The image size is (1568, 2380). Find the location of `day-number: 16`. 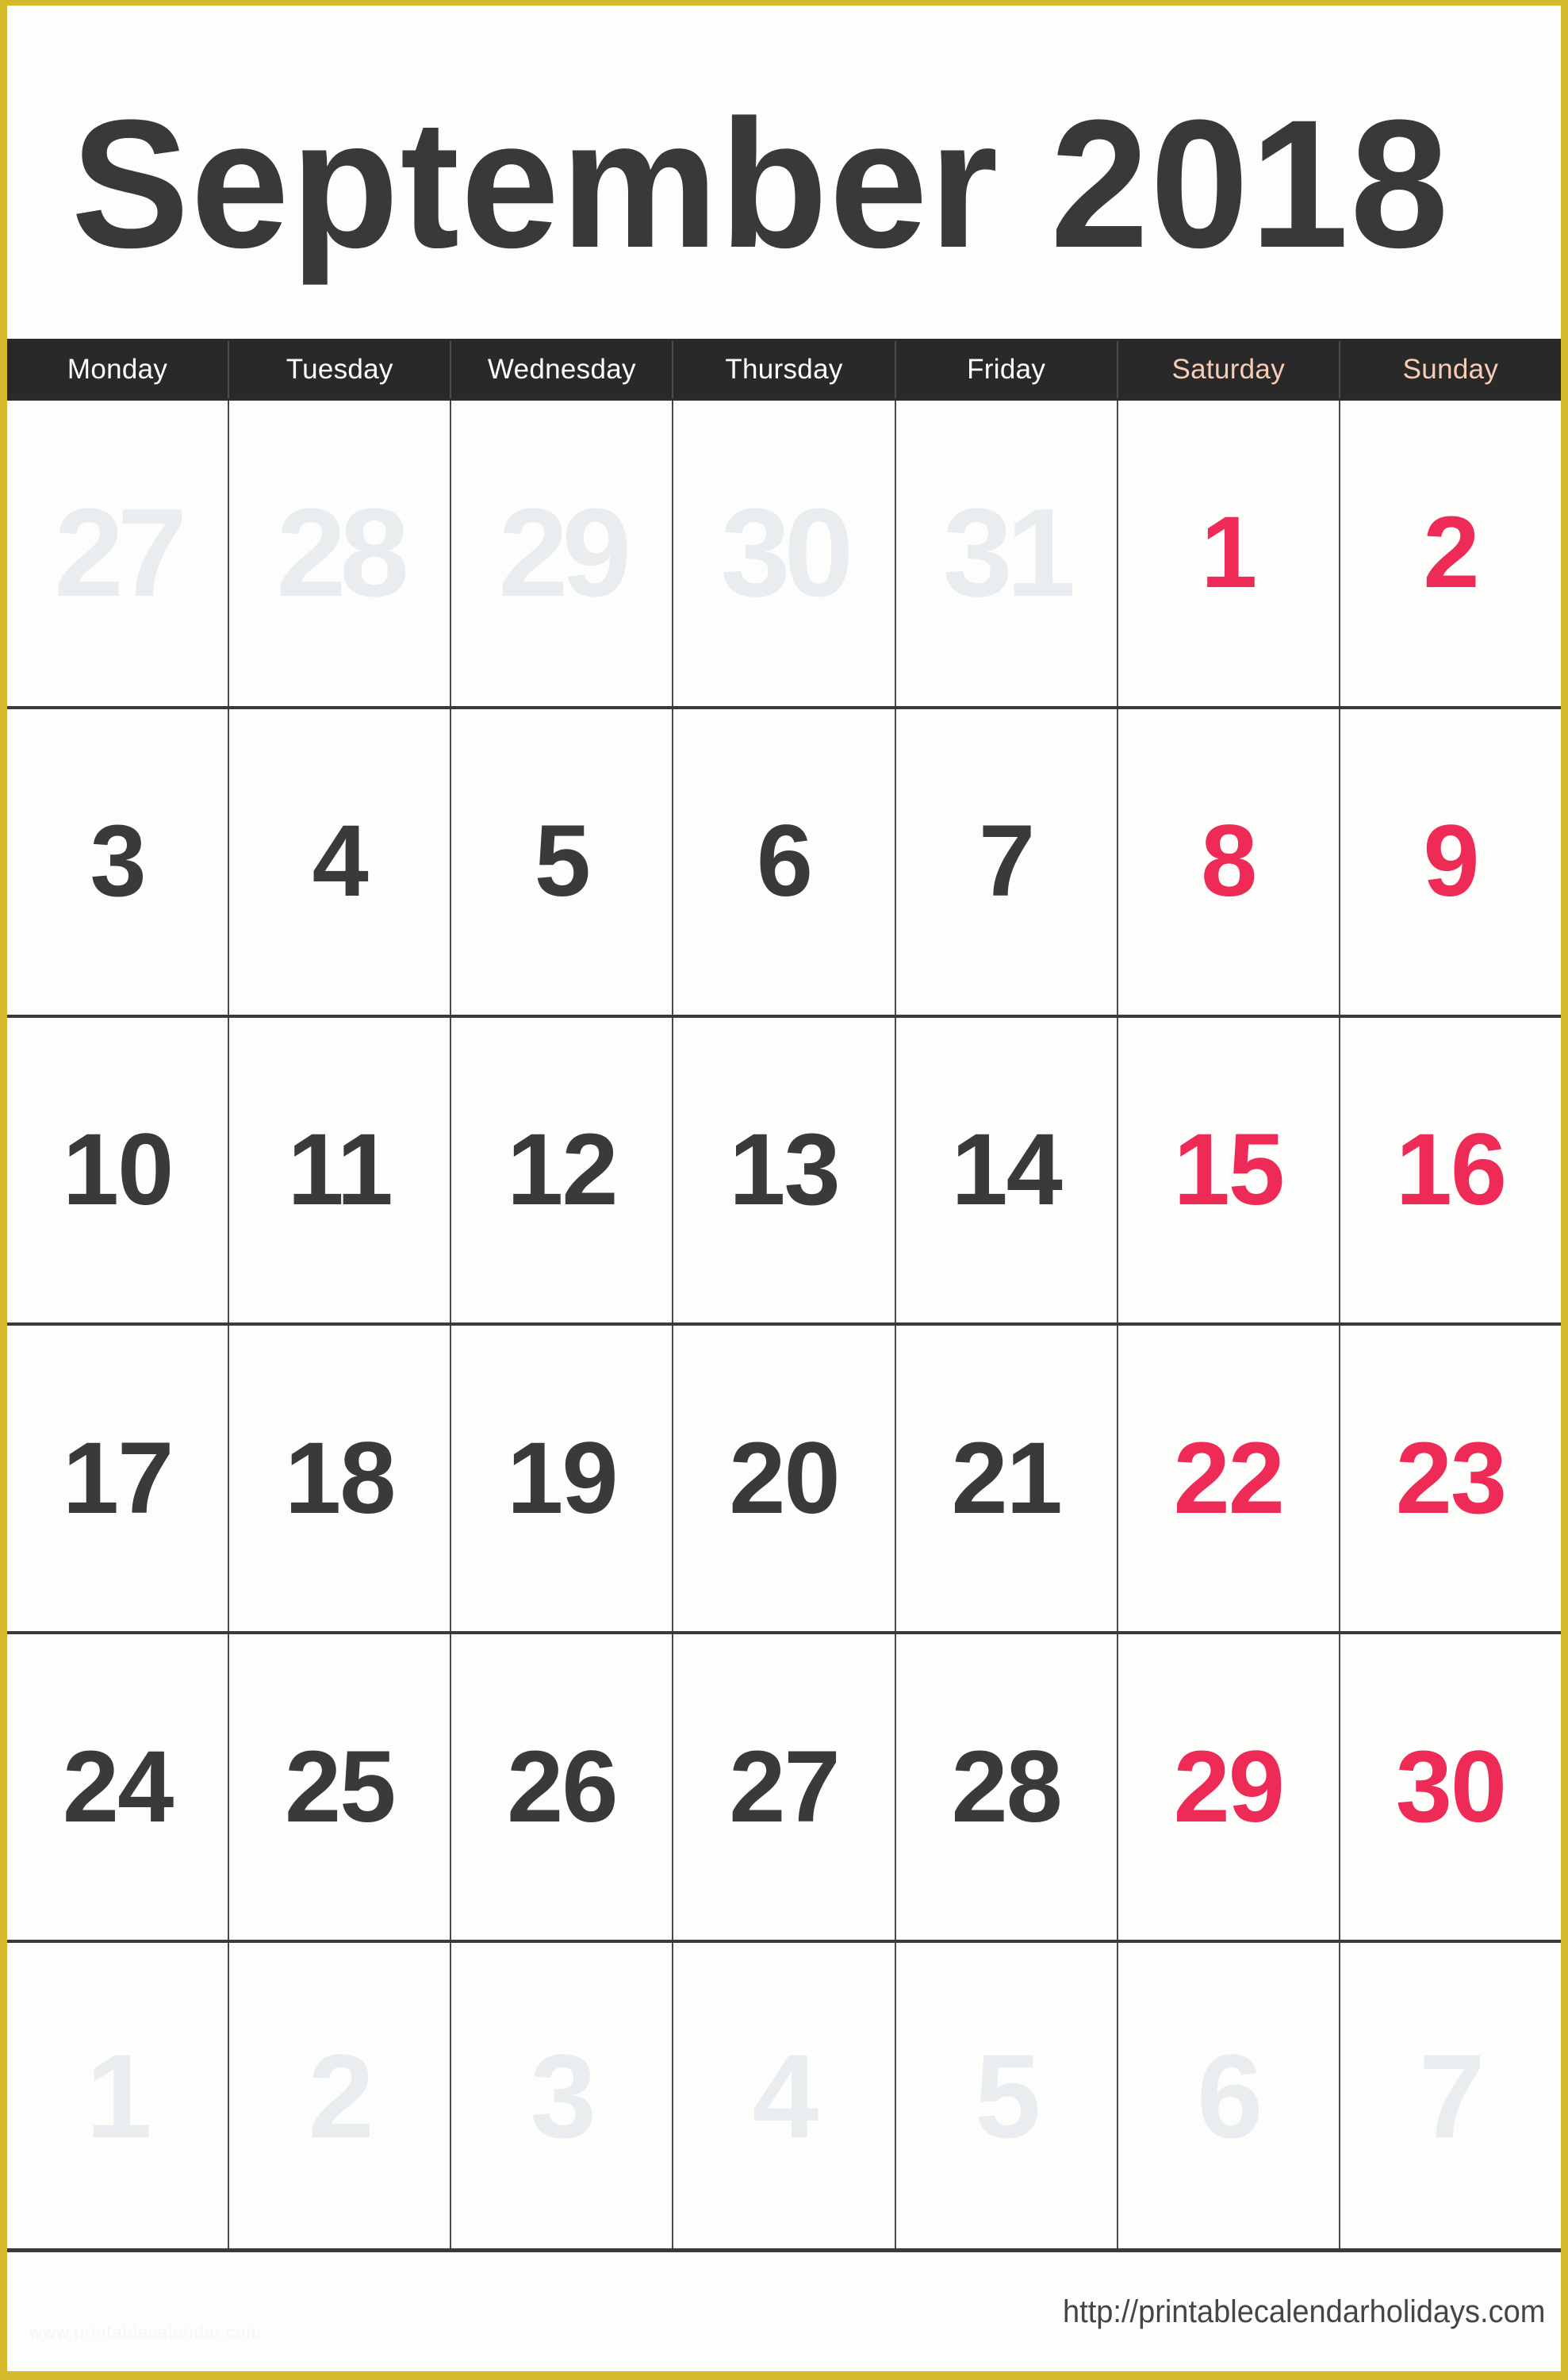

day-number: 16 is located at coordinates (1451, 1170).